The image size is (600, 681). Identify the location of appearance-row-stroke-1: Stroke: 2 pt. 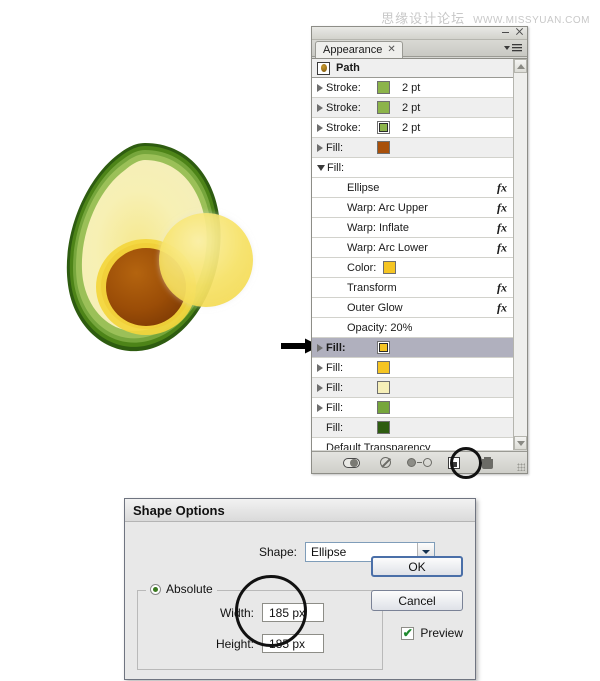
(412, 88).